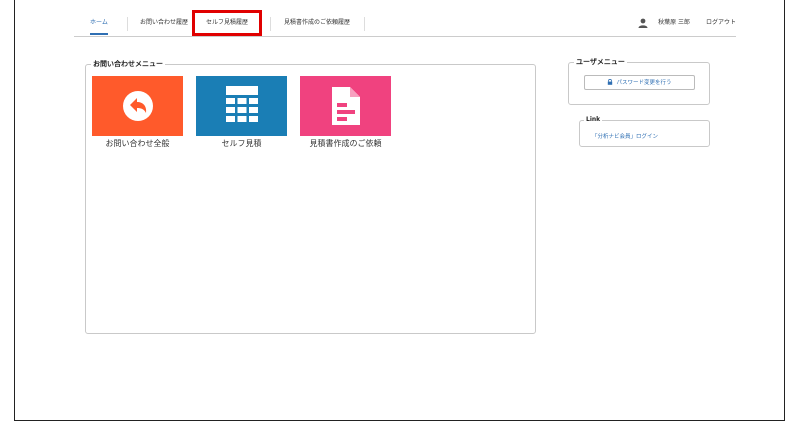 Image resolution: width=787 pixels, height=423 pixels. What do you see at coordinates (99, 24) in the screenshot?
I see `tab-home: ホーム` at bounding box center [99, 24].